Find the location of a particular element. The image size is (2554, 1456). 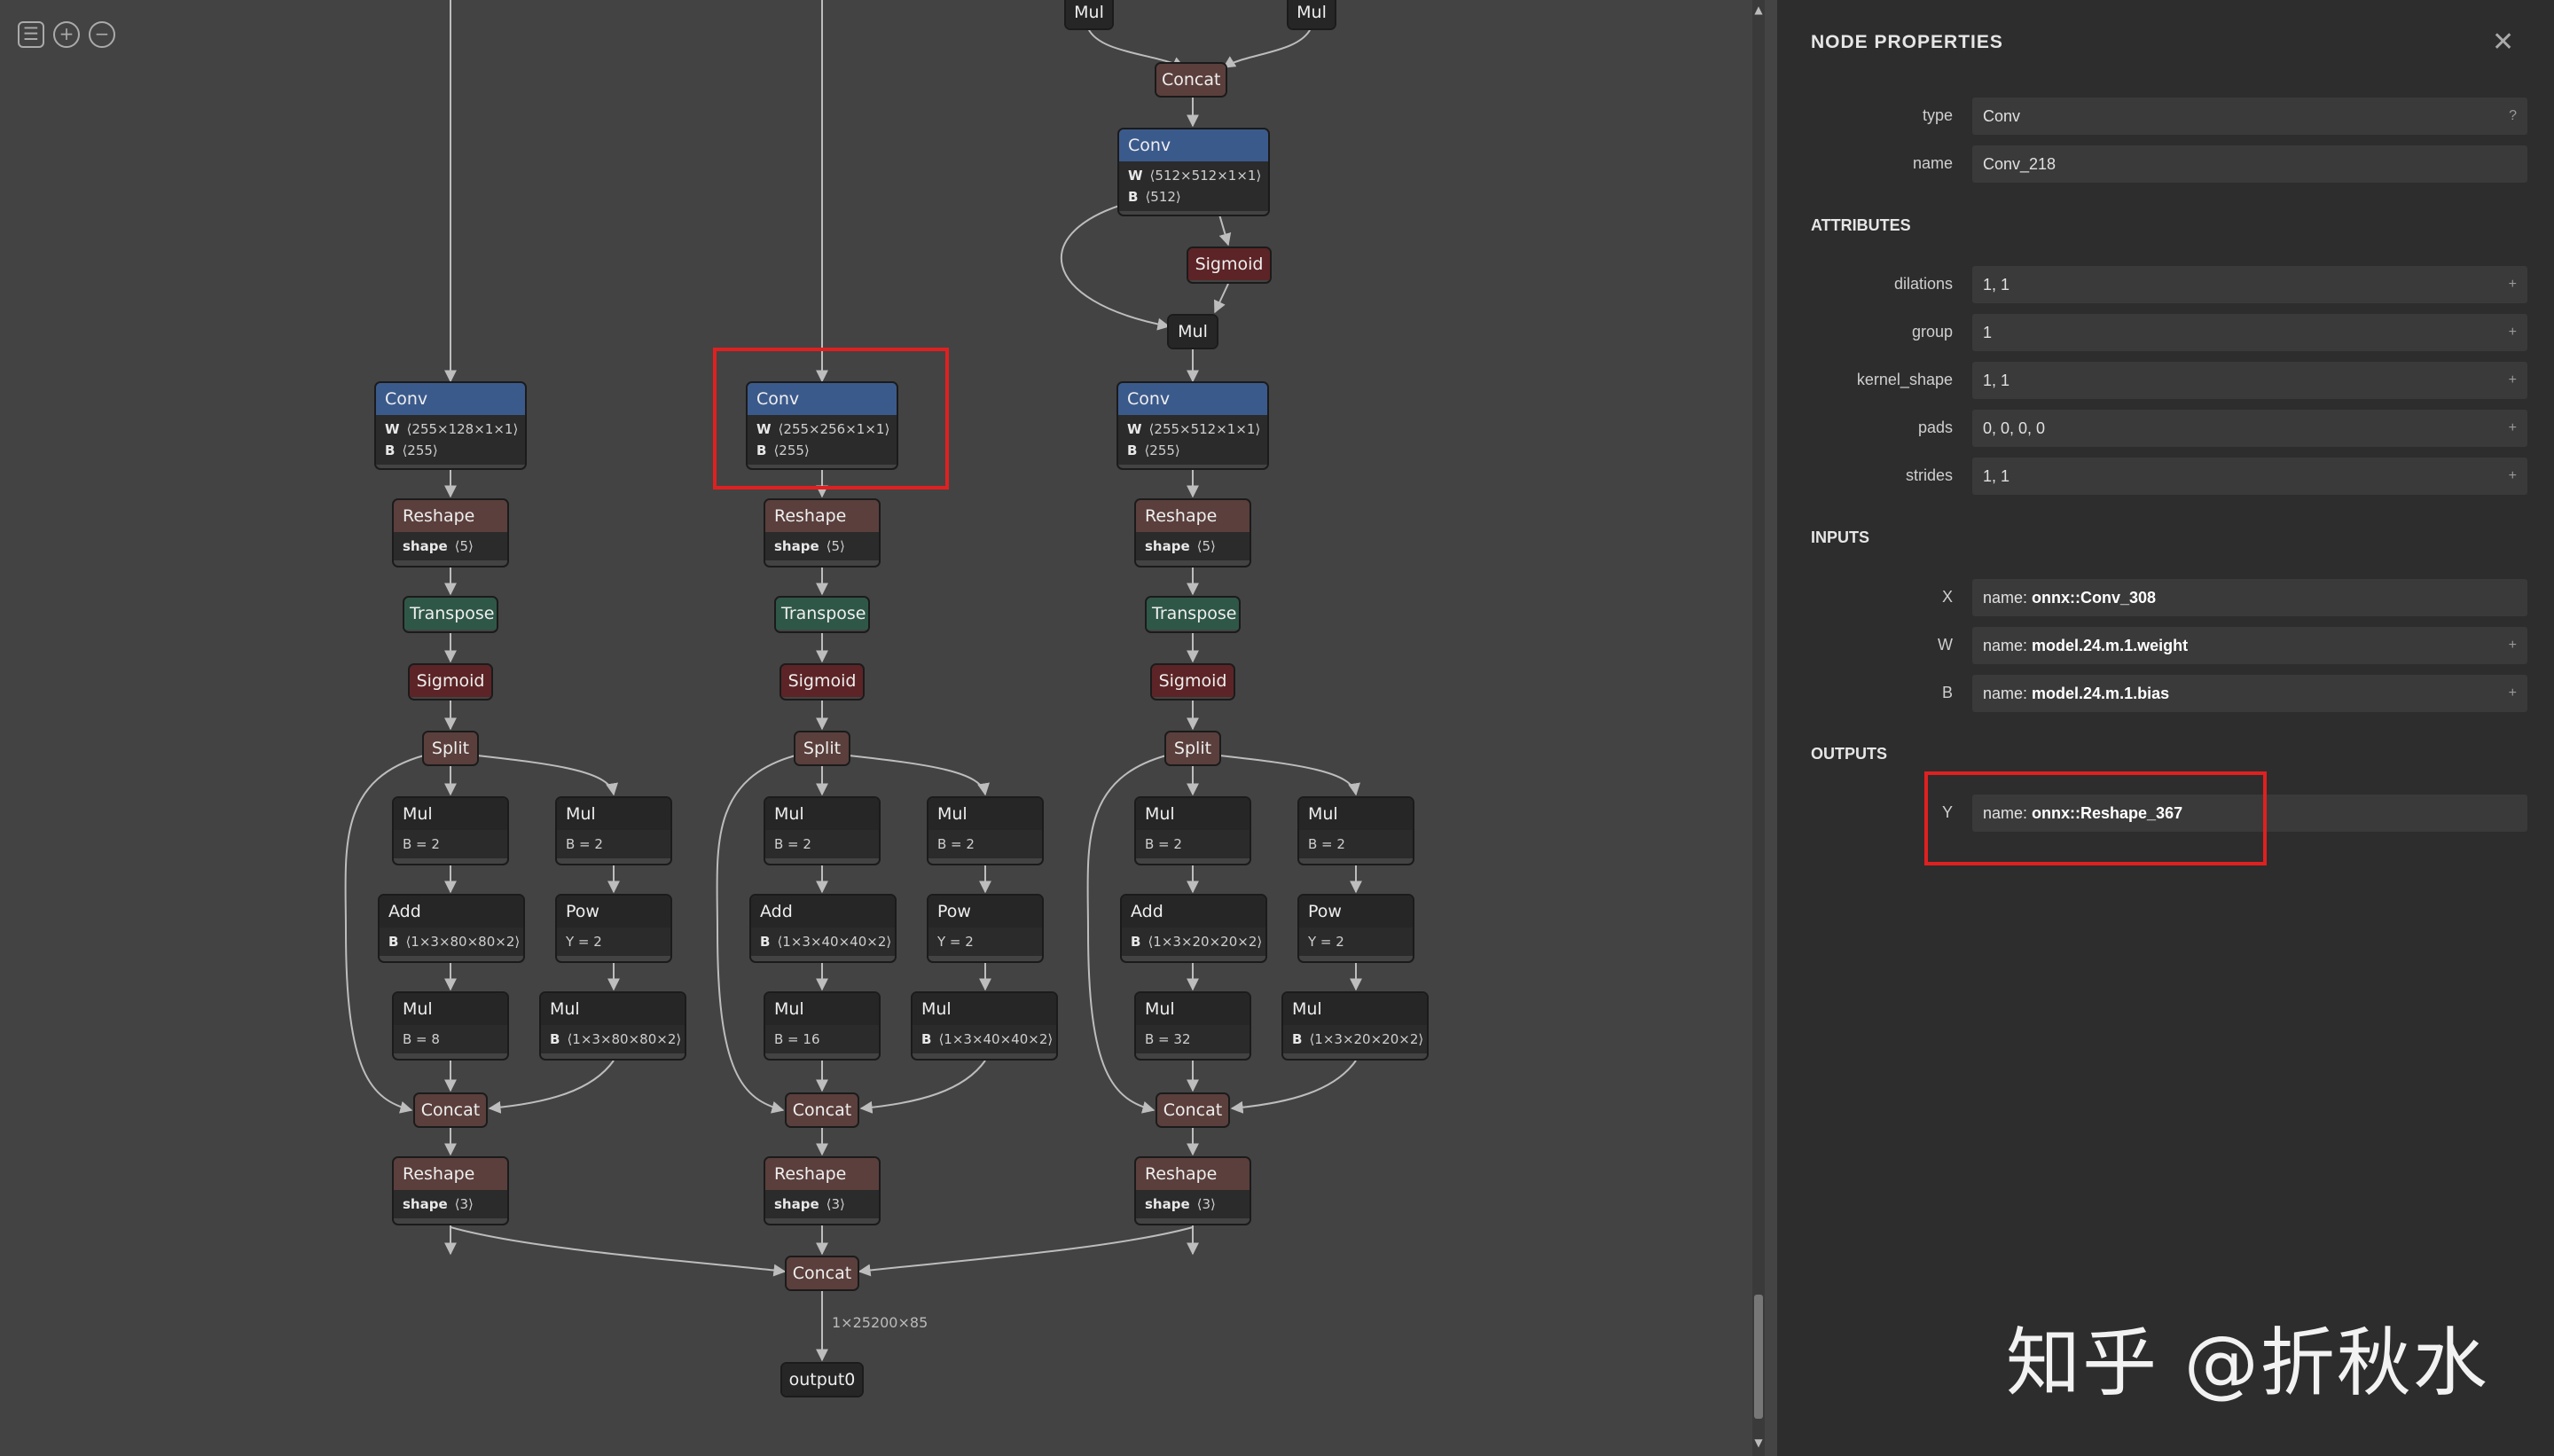

node-attrs: shape ⟨5⟩ is located at coordinates (822, 546).